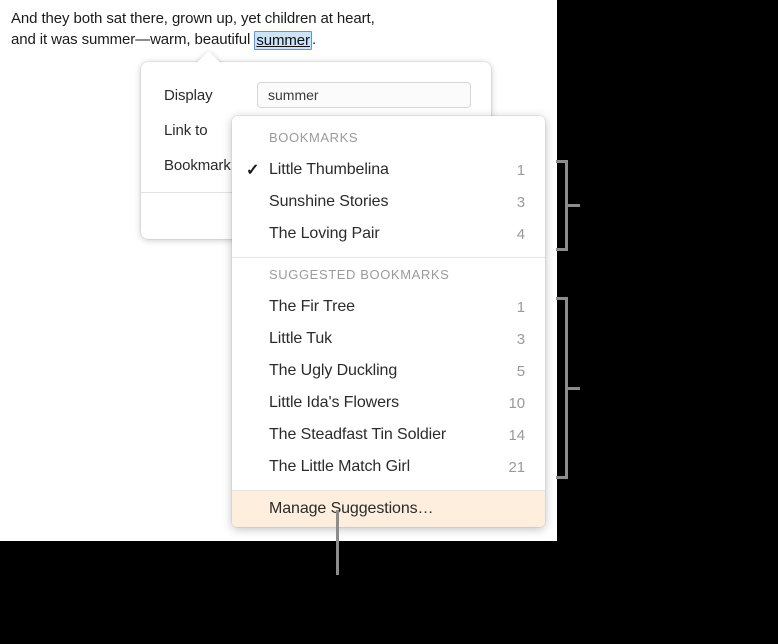 The width and height of the screenshot is (778, 644). I want to click on menu-item-label: Little Ida's Flowers, so click(334, 402).